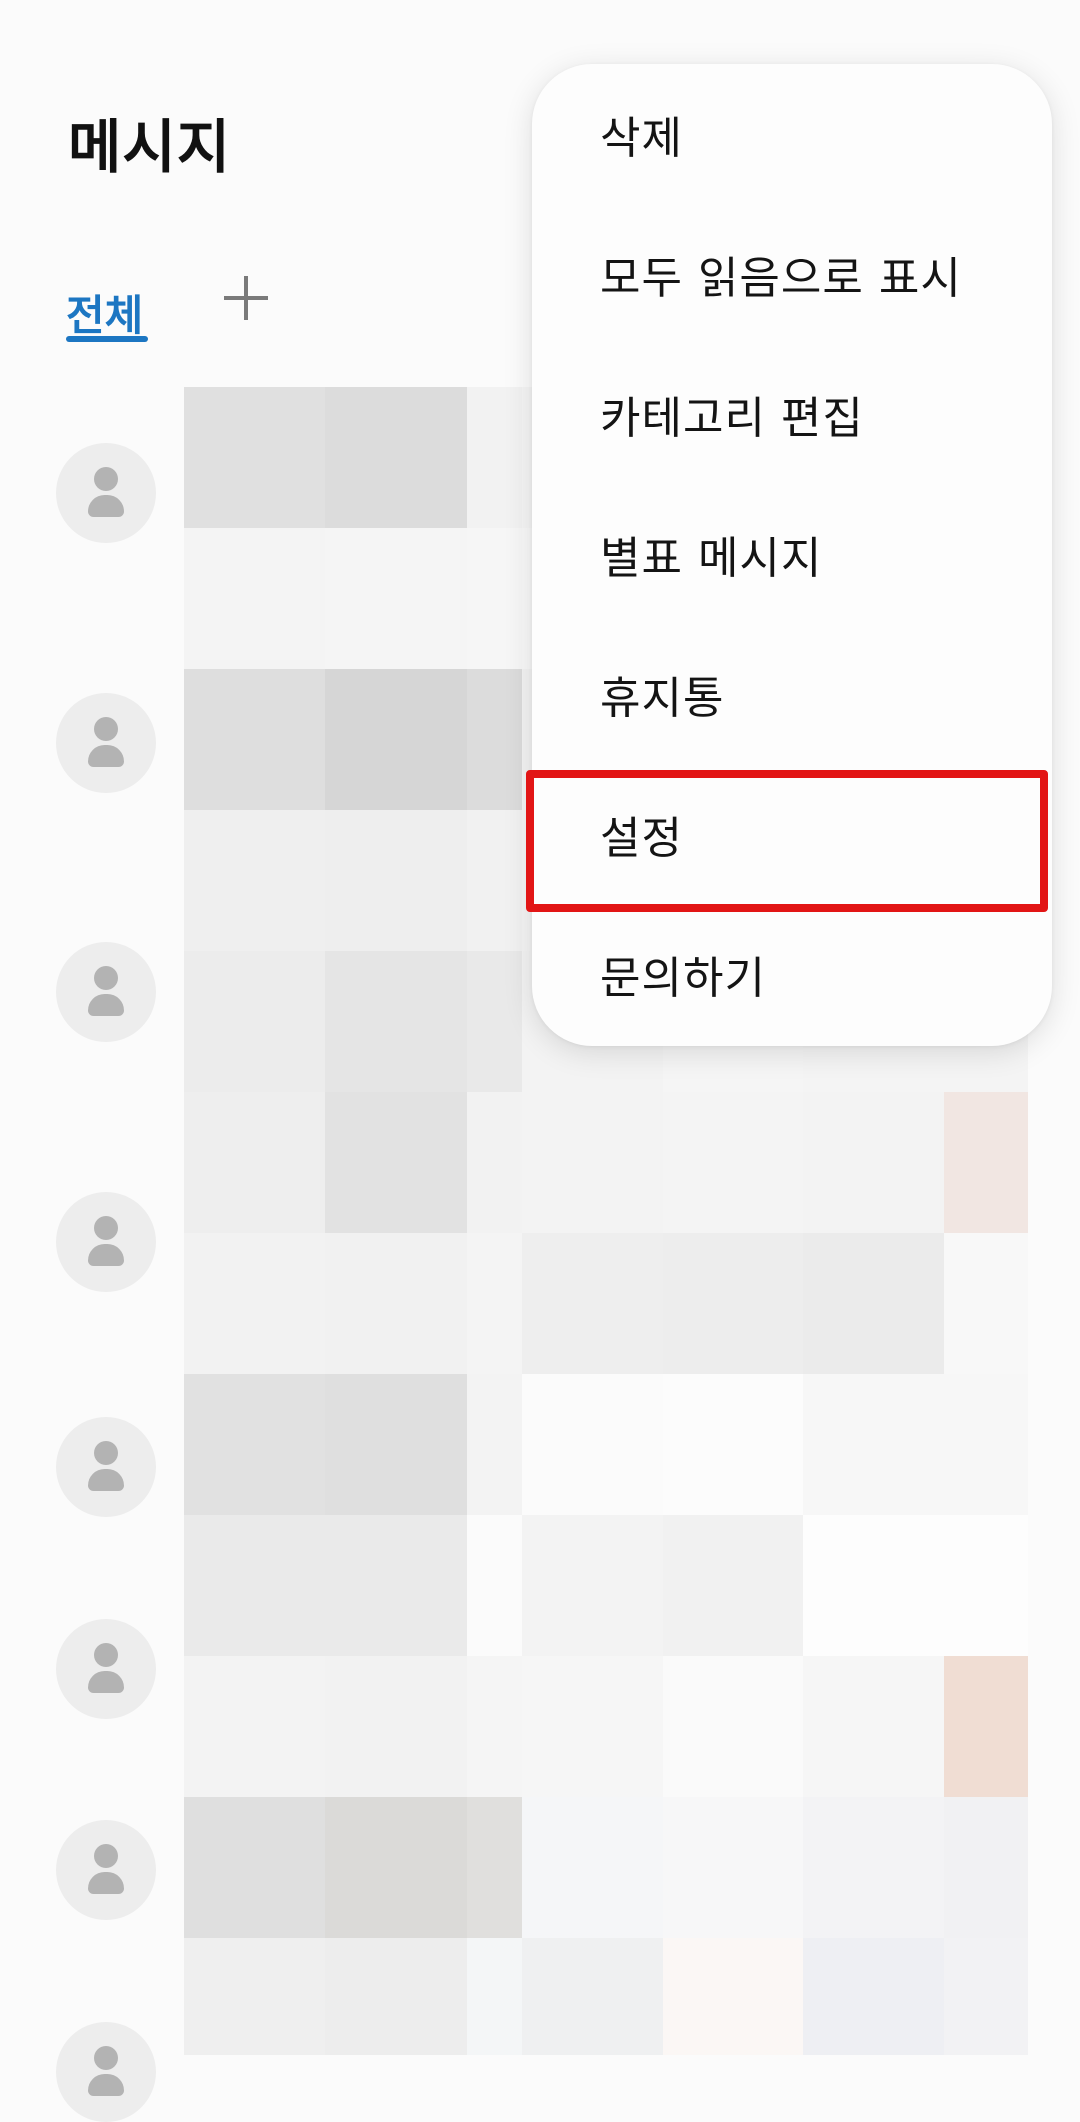 This screenshot has height=2122, width=1080. I want to click on menu-item-starred-messages: 별표 메시지, so click(815, 554).